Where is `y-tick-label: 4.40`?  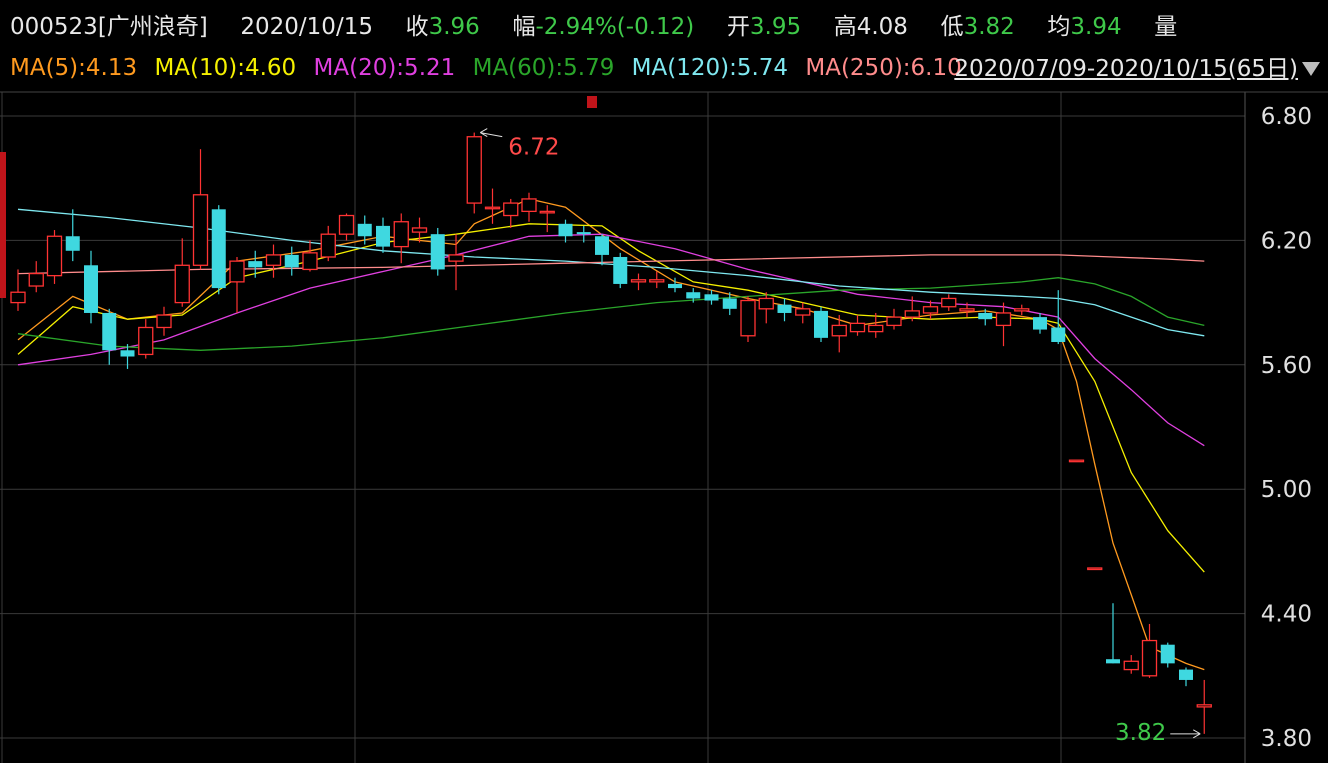
y-tick-label: 4.40 is located at coordinates (1286, 615).